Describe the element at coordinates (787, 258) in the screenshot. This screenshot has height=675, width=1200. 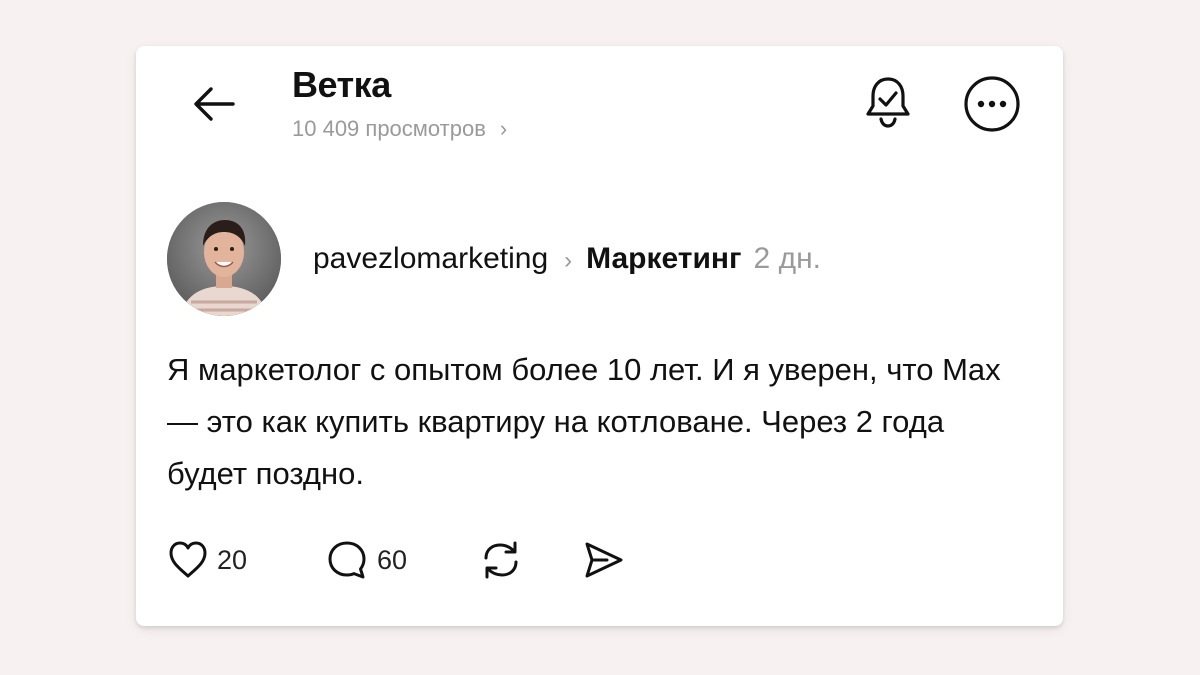
I see `post-time: 2 дн.` at that location.